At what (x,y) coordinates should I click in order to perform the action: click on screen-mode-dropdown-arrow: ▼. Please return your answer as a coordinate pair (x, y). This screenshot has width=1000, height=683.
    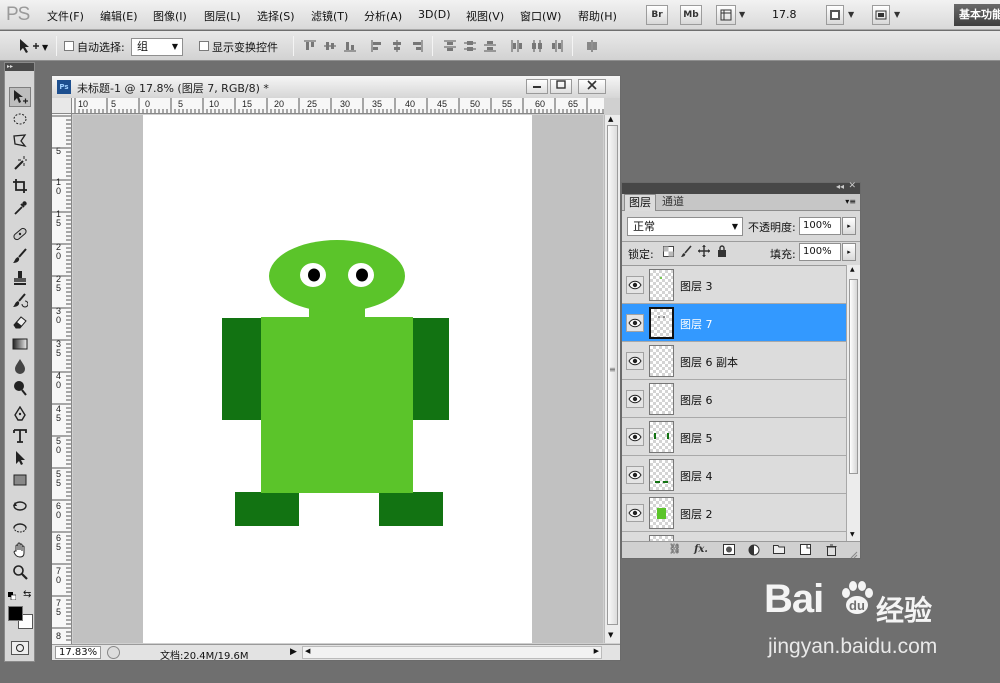
    Looking at the image, I should click on (897, 14).